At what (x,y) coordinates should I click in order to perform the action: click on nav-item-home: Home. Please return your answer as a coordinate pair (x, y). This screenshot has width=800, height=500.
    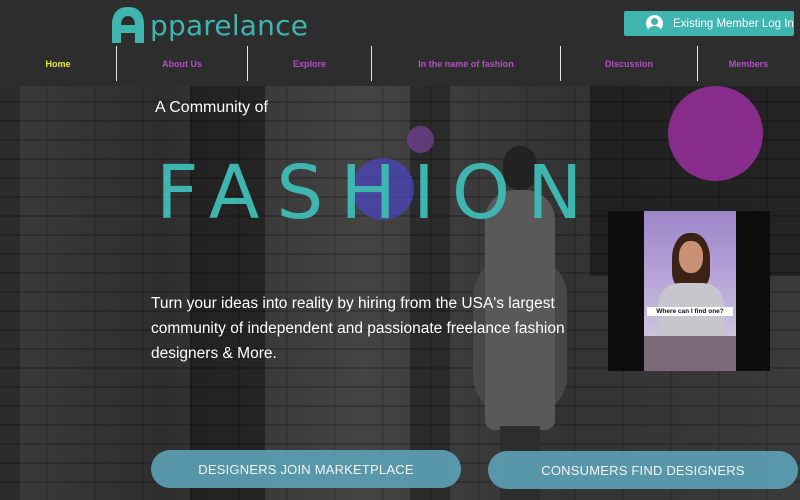
    Looking at the image, I should click on (58, 63).